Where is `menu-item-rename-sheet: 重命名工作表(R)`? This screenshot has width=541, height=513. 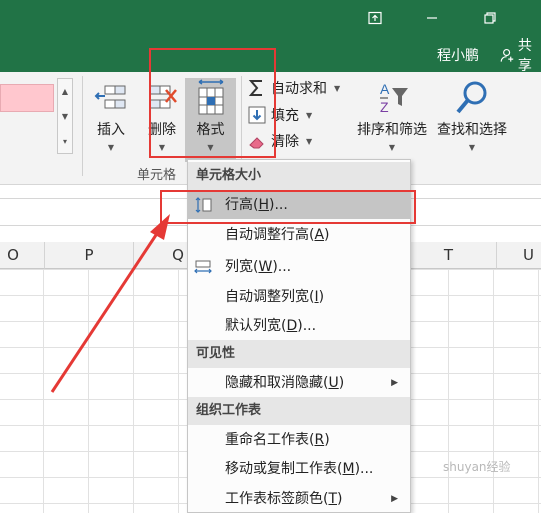 menu-item-rename-sheet: 重命名工作表(R) is located at coordinates (299, 440).